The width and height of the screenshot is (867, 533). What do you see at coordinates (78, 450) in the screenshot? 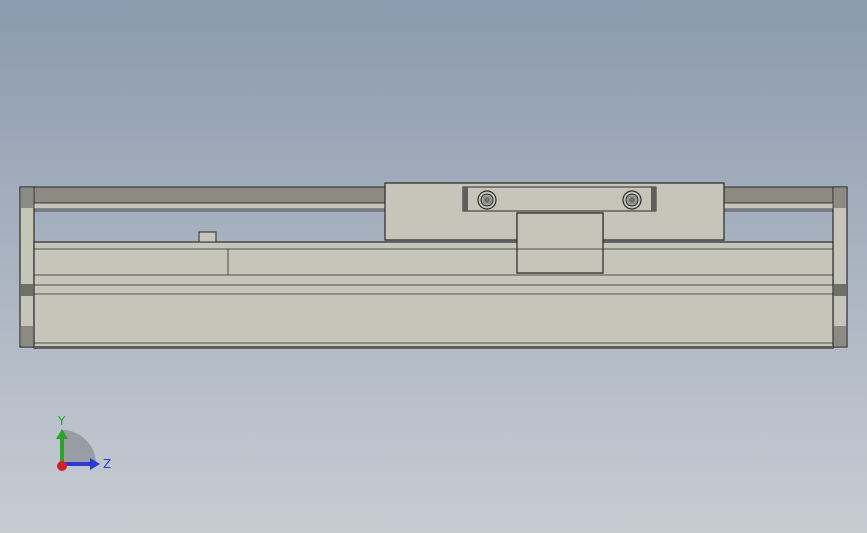
I see `orientation-triad` at bounding box center [78, 450].